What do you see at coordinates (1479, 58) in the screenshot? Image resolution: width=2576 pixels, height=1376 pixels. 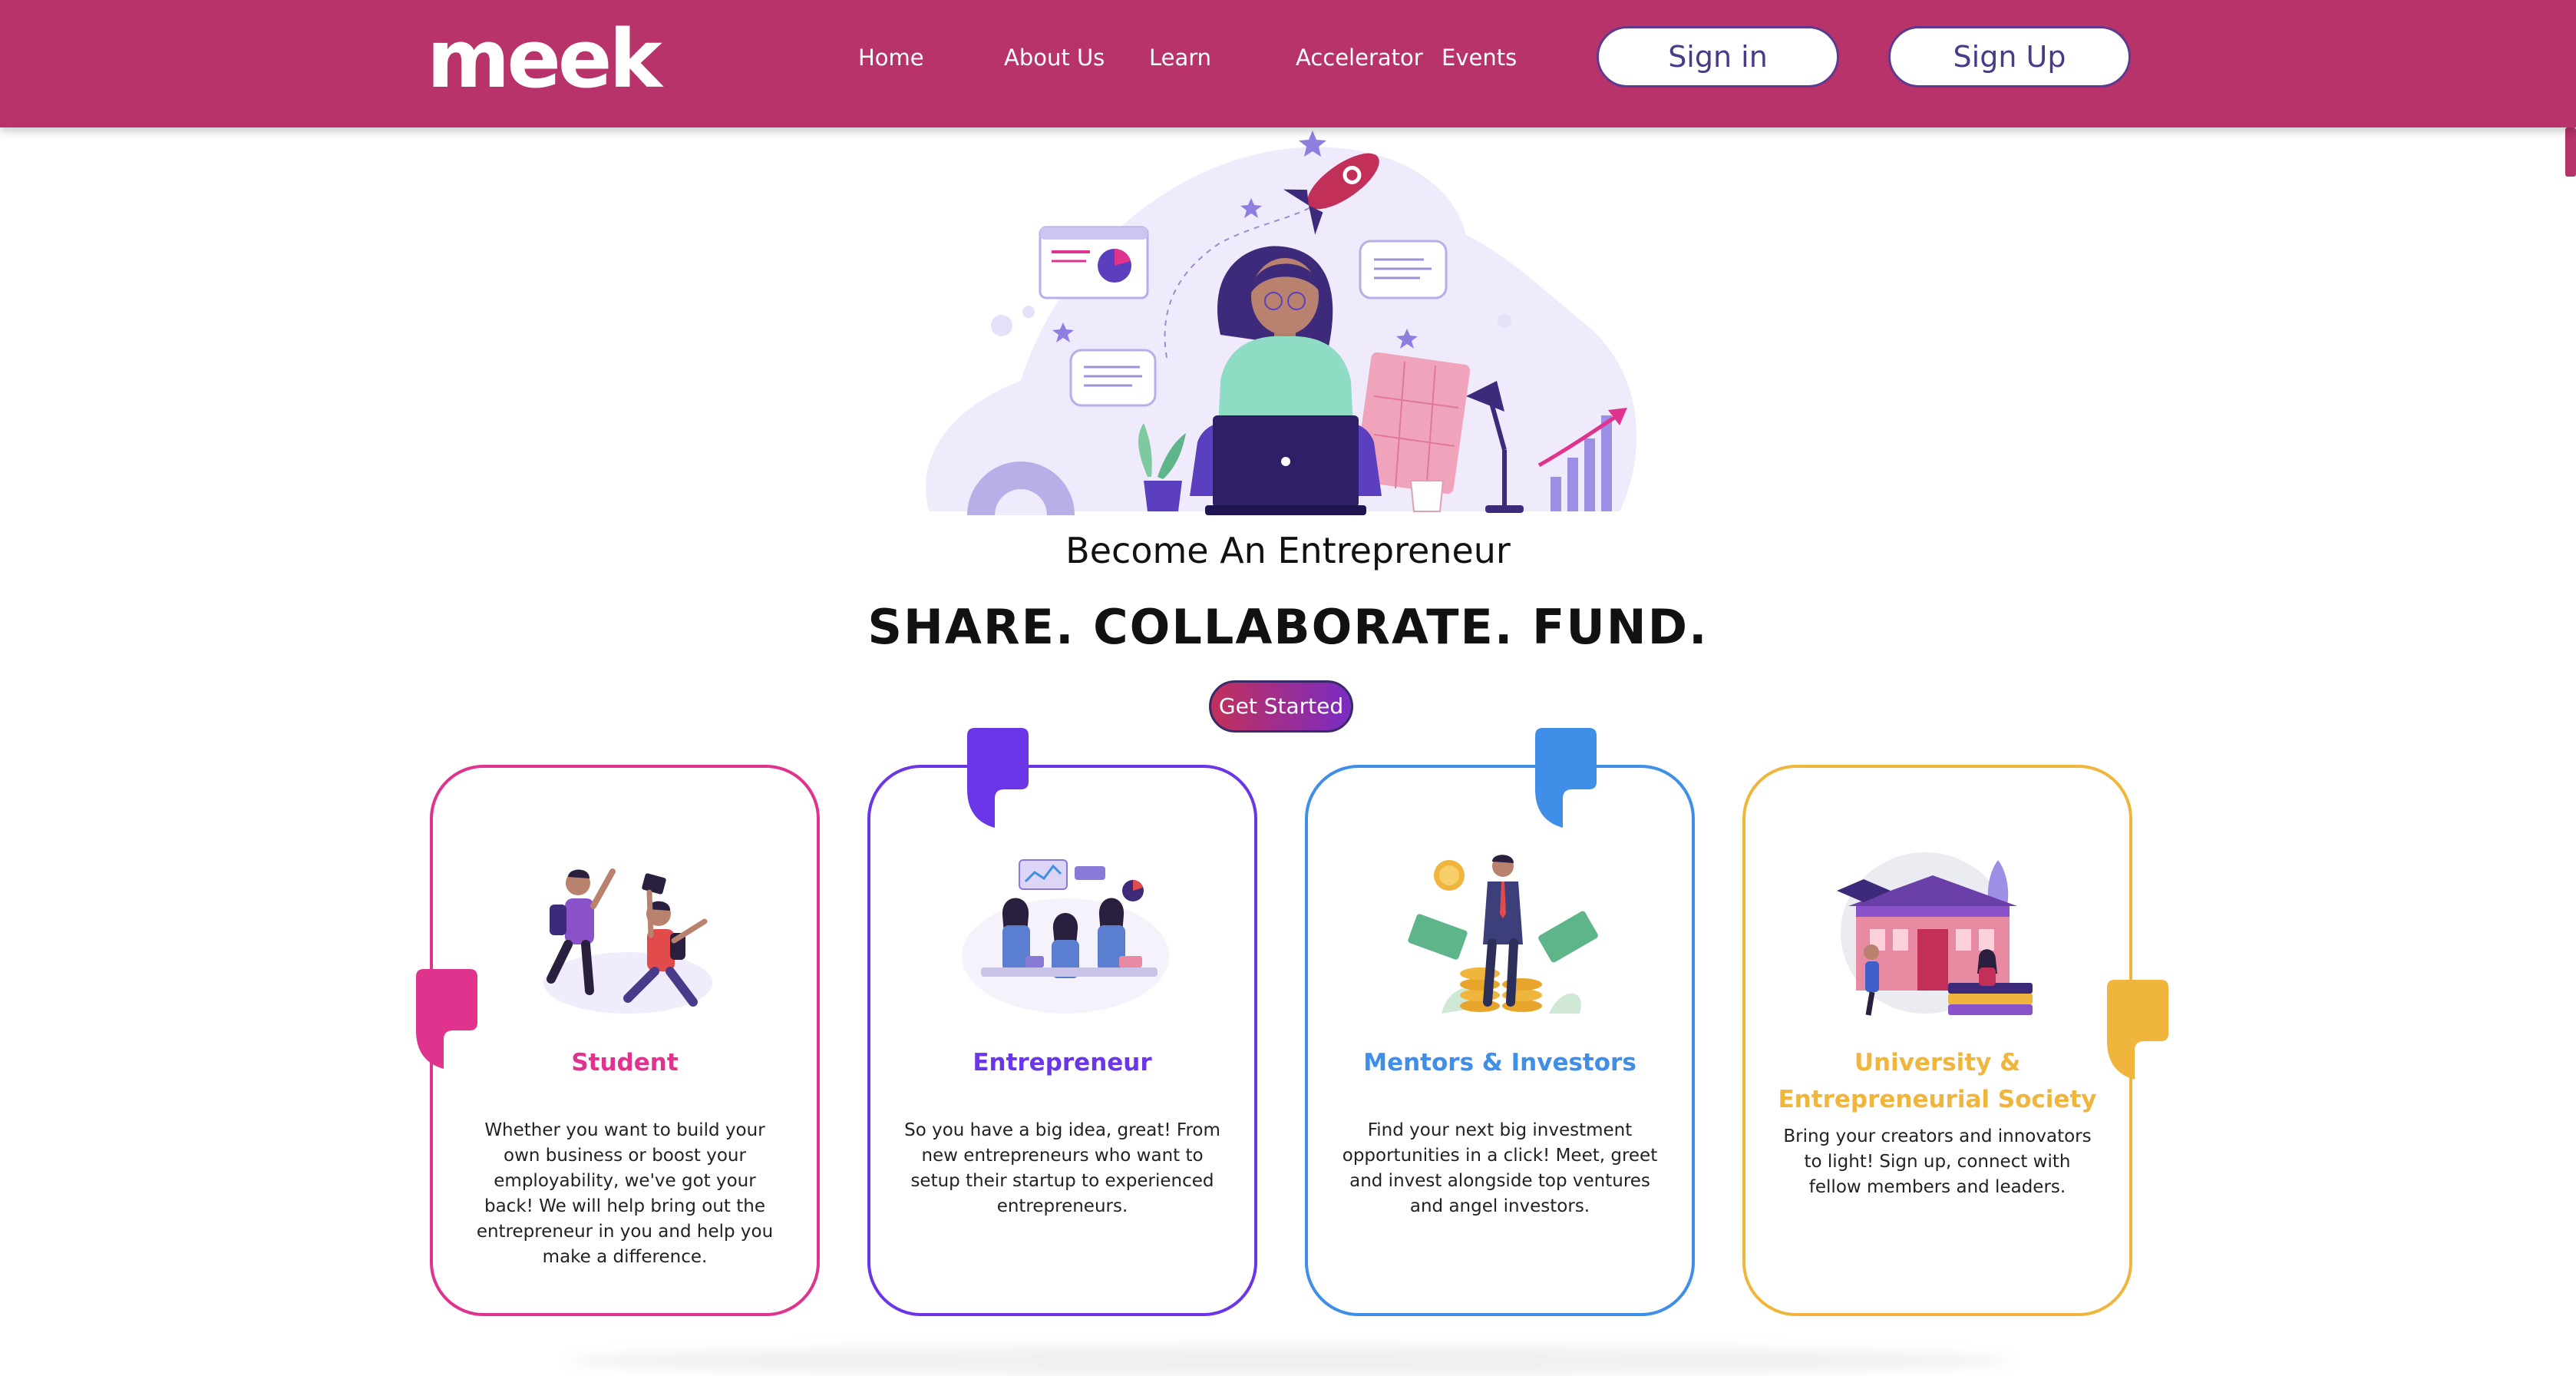 I see `nav-events: Events` at bounding box center [1479, 58].